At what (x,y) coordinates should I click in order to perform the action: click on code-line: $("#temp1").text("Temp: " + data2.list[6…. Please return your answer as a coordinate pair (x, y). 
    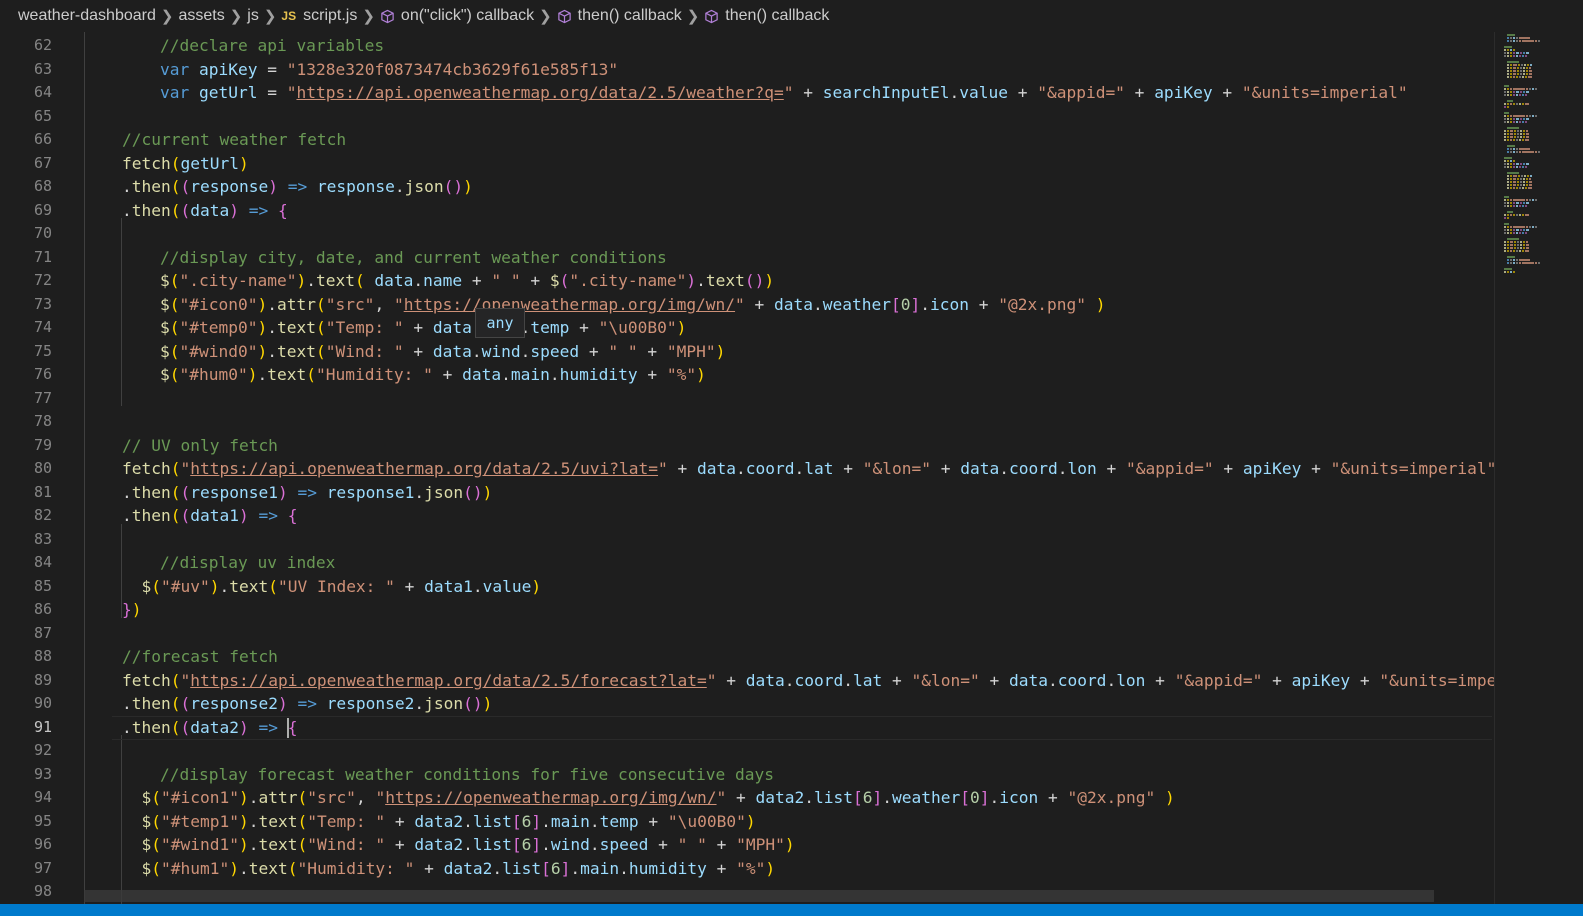
    Looking at the image, I should click on (438, 822).